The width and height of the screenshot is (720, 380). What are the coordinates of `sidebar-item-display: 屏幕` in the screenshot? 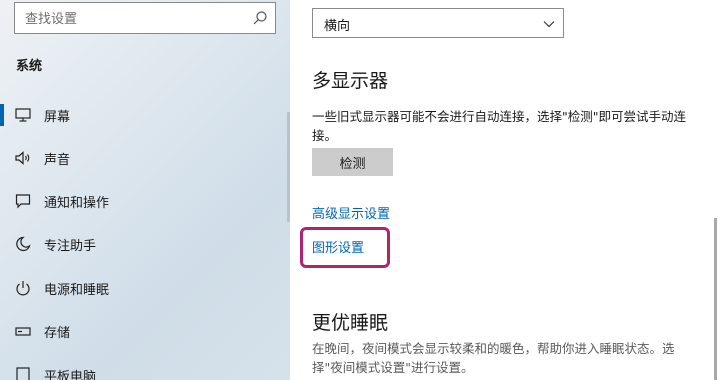 It's located at (143, 115).